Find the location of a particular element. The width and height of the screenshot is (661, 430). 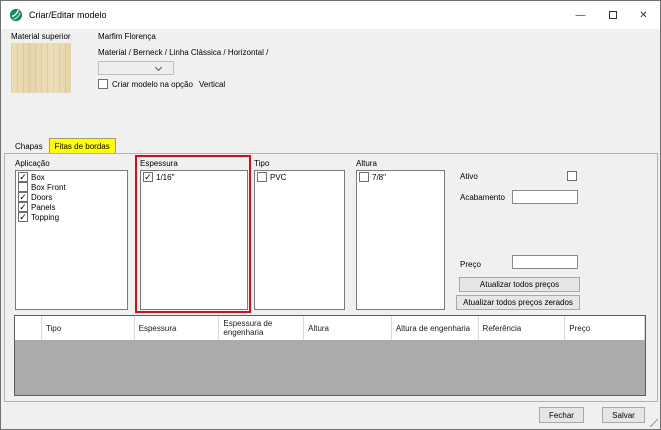

close-icon: ✕ is located at coordinates (643, 15).